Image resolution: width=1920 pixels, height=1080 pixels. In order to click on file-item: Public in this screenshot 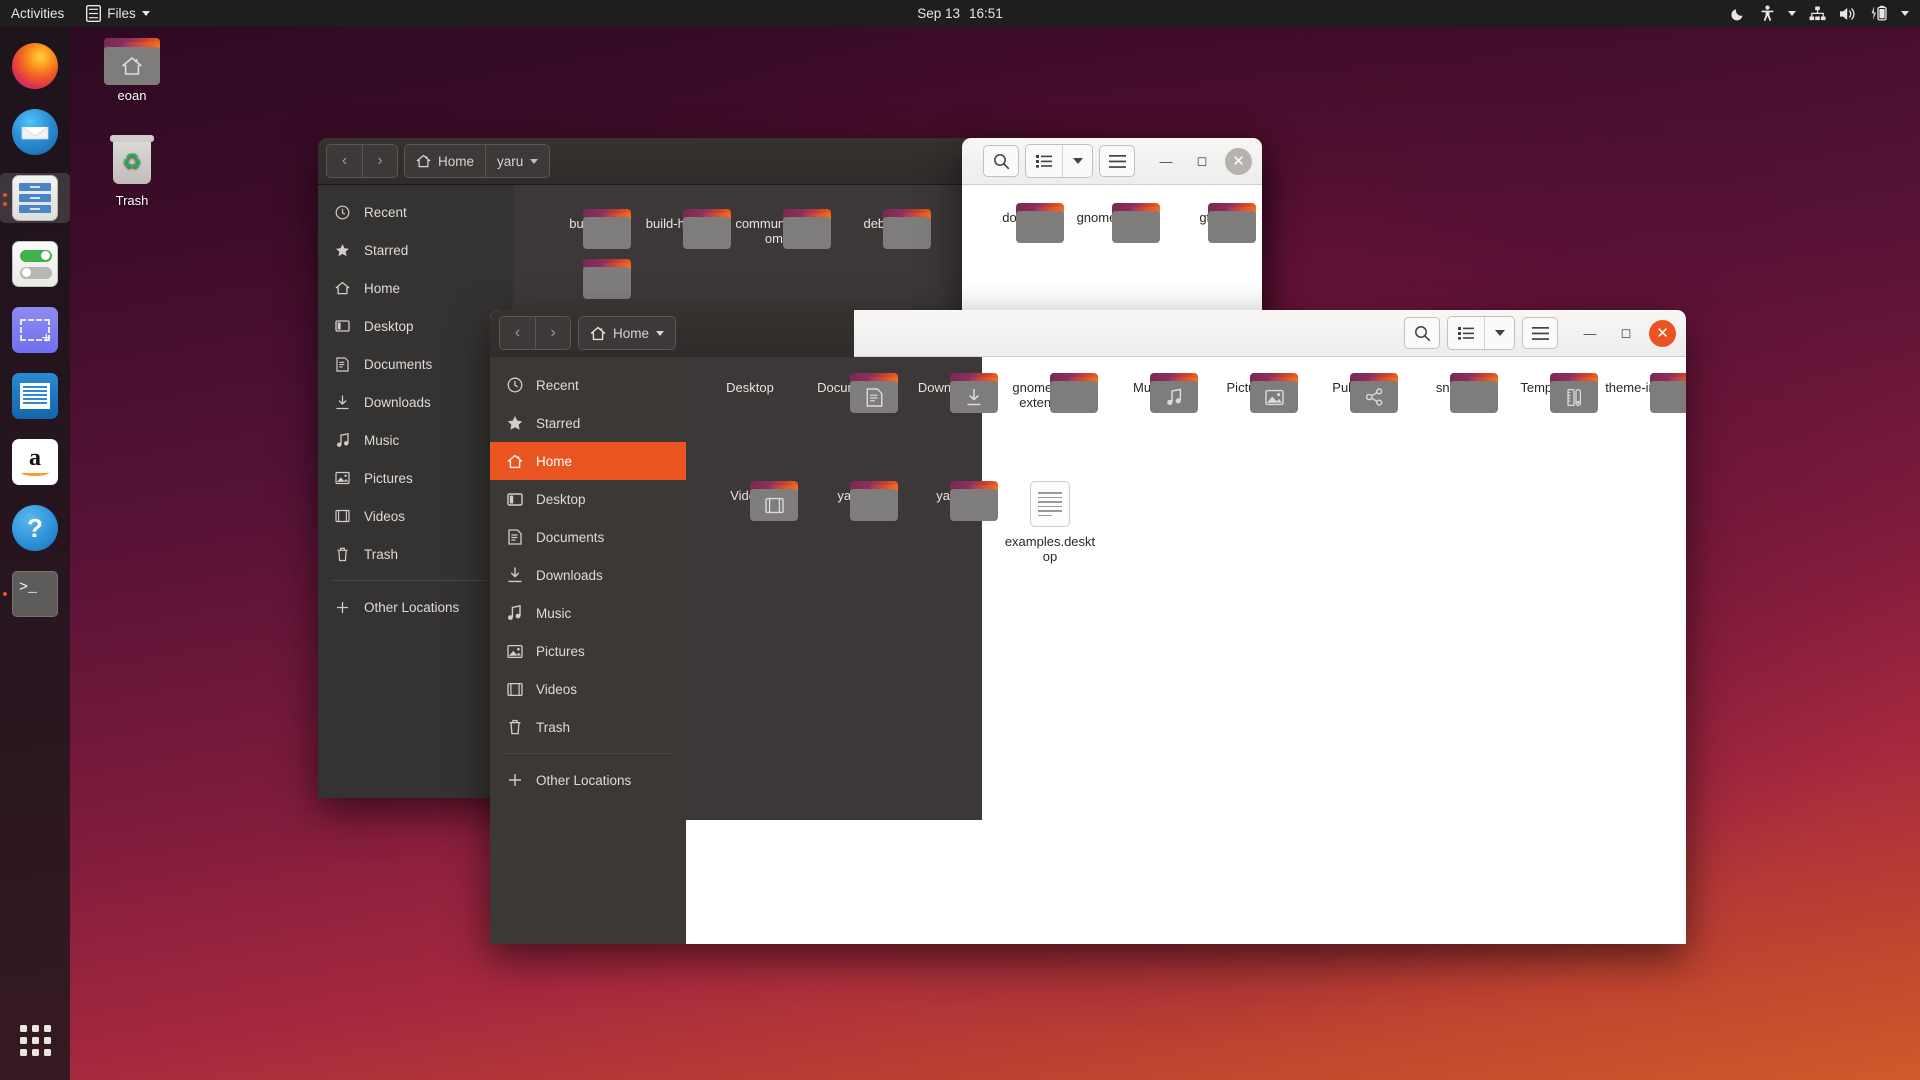, I will do `click(1350, 392)`.